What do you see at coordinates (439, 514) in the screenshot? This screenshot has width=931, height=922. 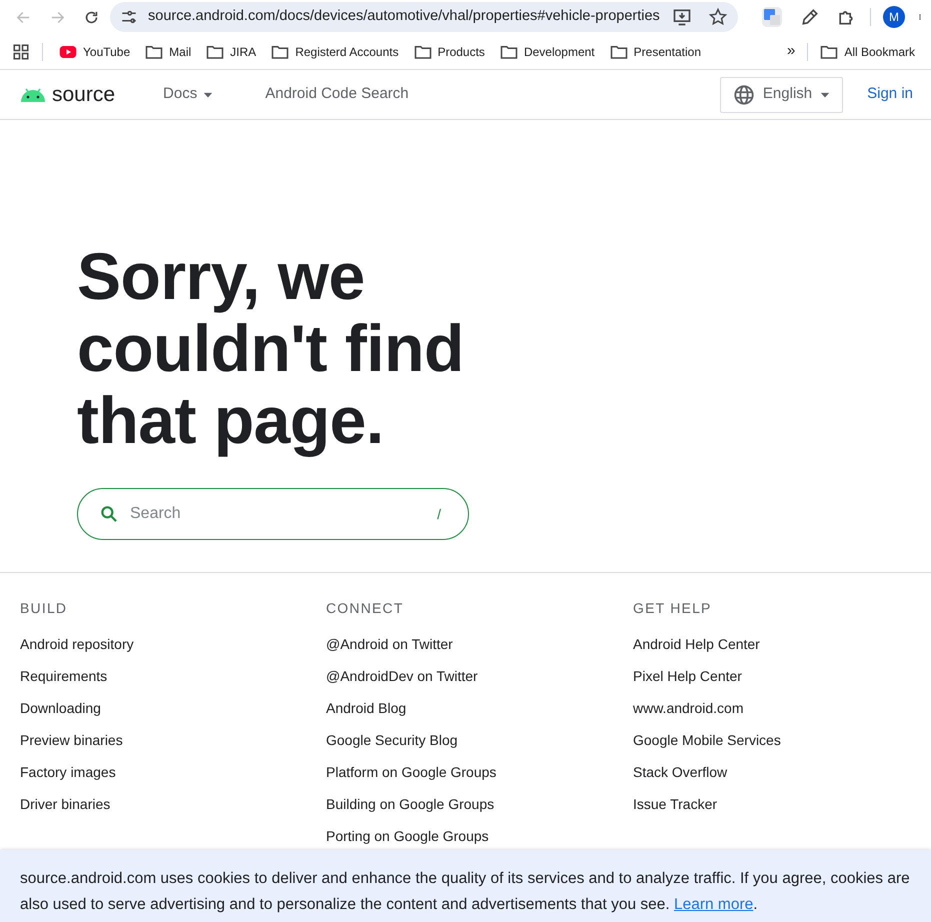 I see `keyboard-shortcut-hint: /` at bounding box center [439, 514].